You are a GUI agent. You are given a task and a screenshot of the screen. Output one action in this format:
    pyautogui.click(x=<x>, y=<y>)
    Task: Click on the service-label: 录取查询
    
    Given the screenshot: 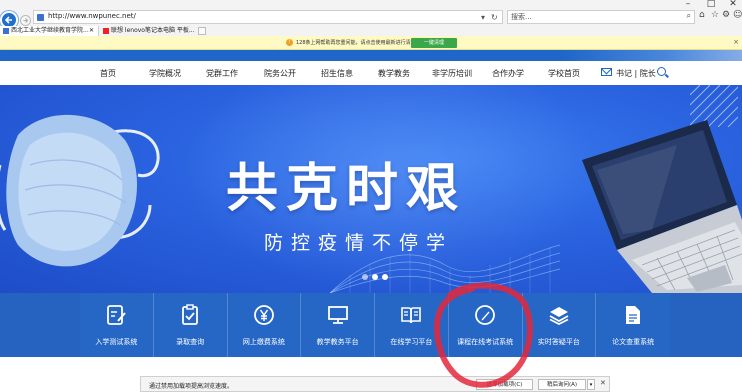 What is the action you would take?
    pyautogui.click(x=190, y=342)
    